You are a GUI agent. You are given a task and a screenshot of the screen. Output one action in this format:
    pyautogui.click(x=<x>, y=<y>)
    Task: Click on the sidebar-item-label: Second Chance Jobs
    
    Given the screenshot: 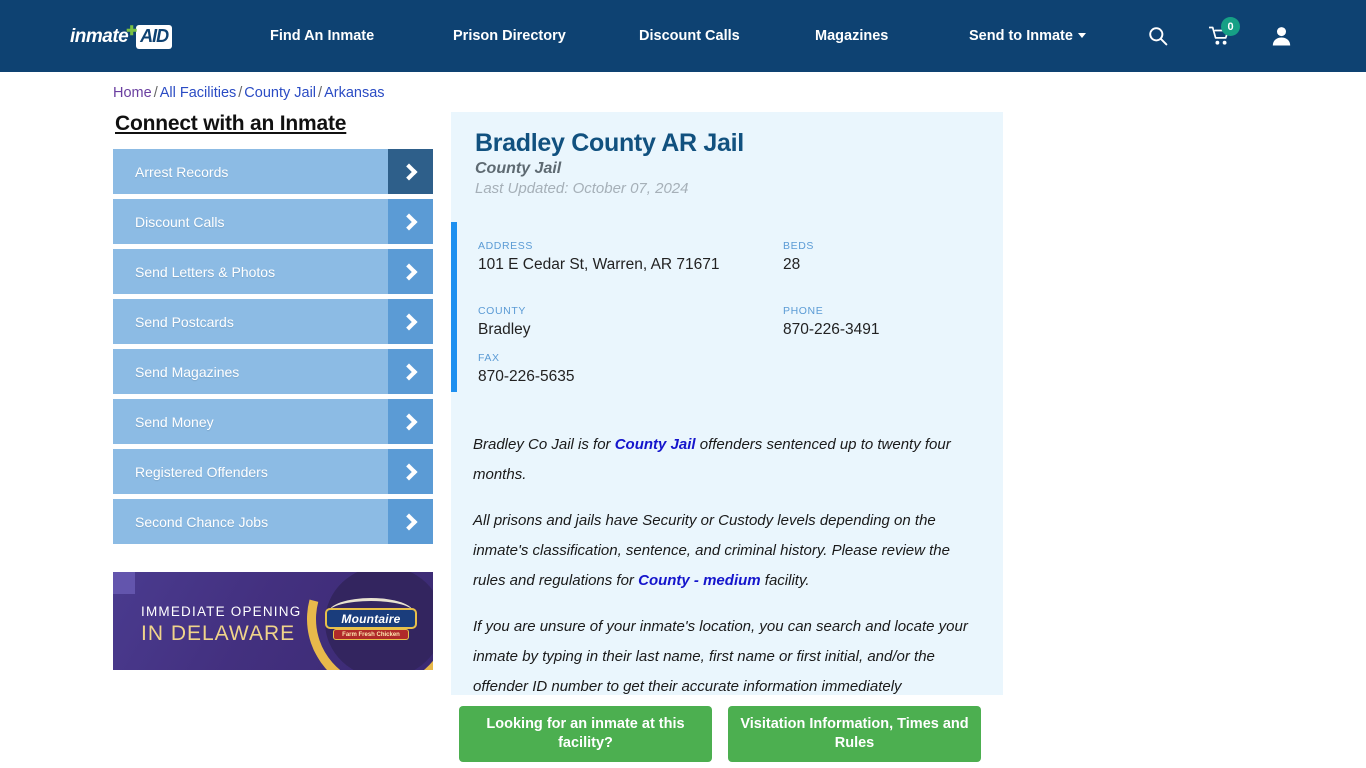 What is the action you would take?
    pyautogui.click(x=202, y=521)
    